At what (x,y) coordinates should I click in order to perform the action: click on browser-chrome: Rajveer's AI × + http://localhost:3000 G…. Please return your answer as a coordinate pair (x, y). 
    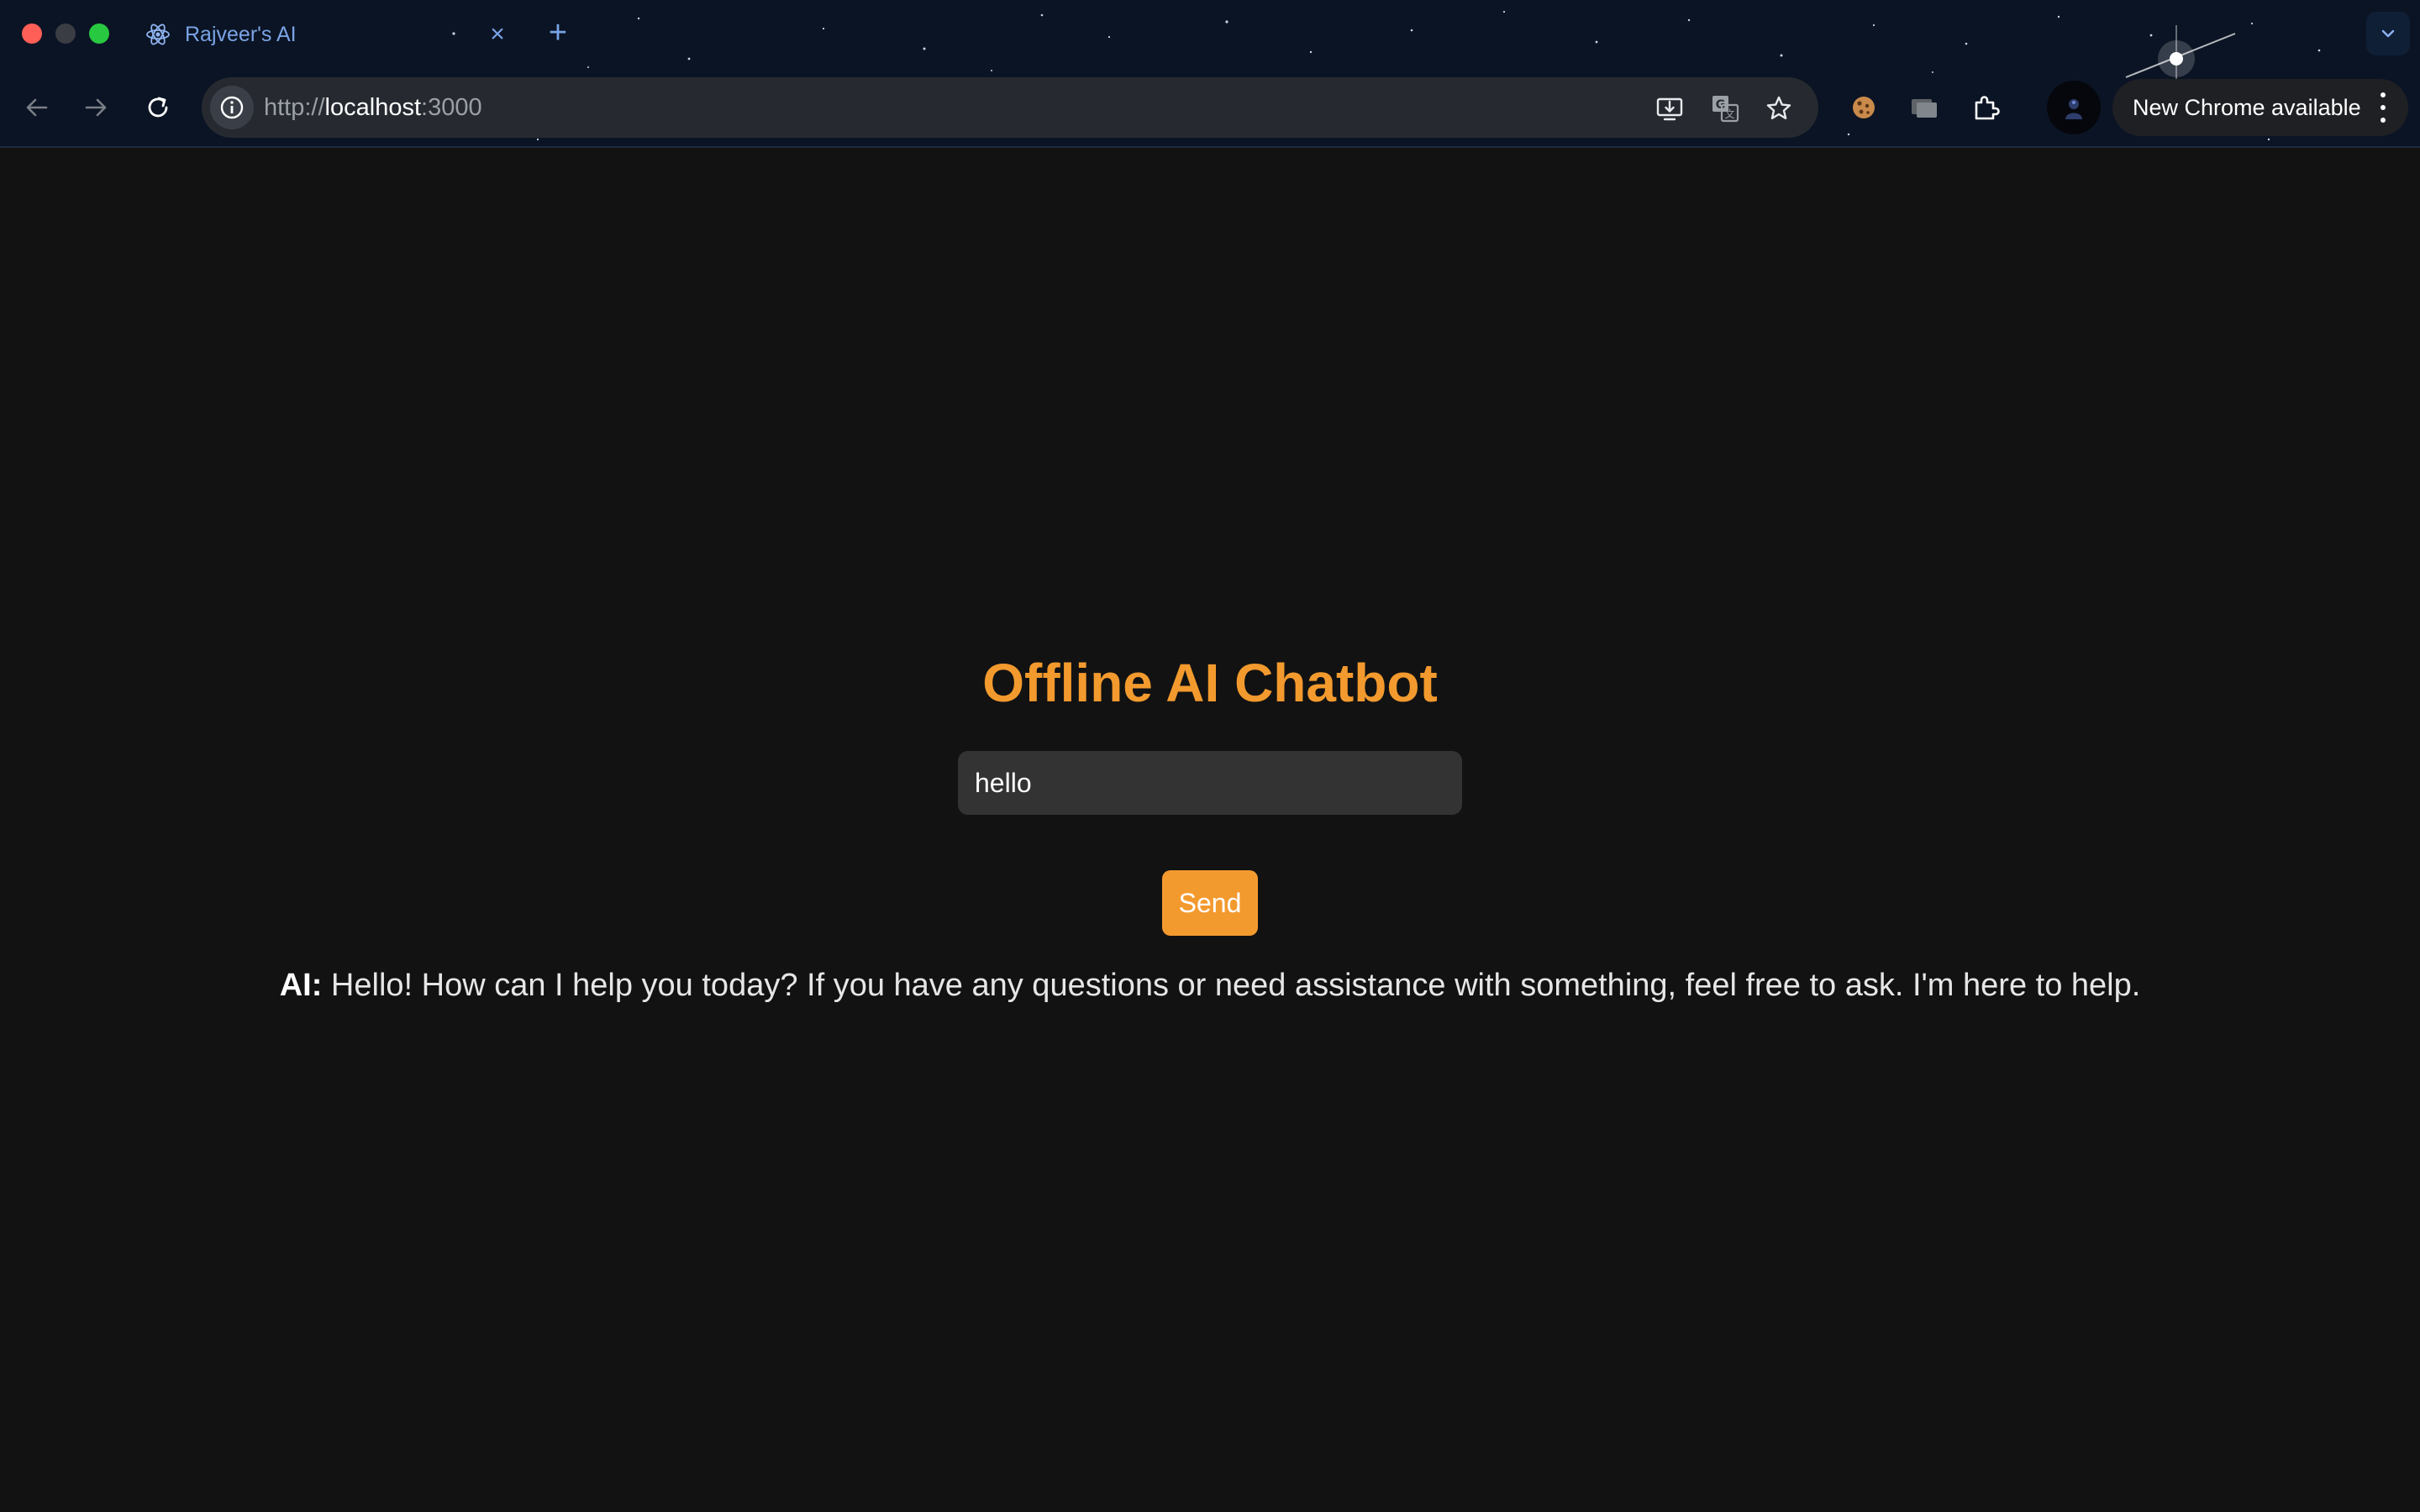
    Looking at the image, I should click on (1210, 74).